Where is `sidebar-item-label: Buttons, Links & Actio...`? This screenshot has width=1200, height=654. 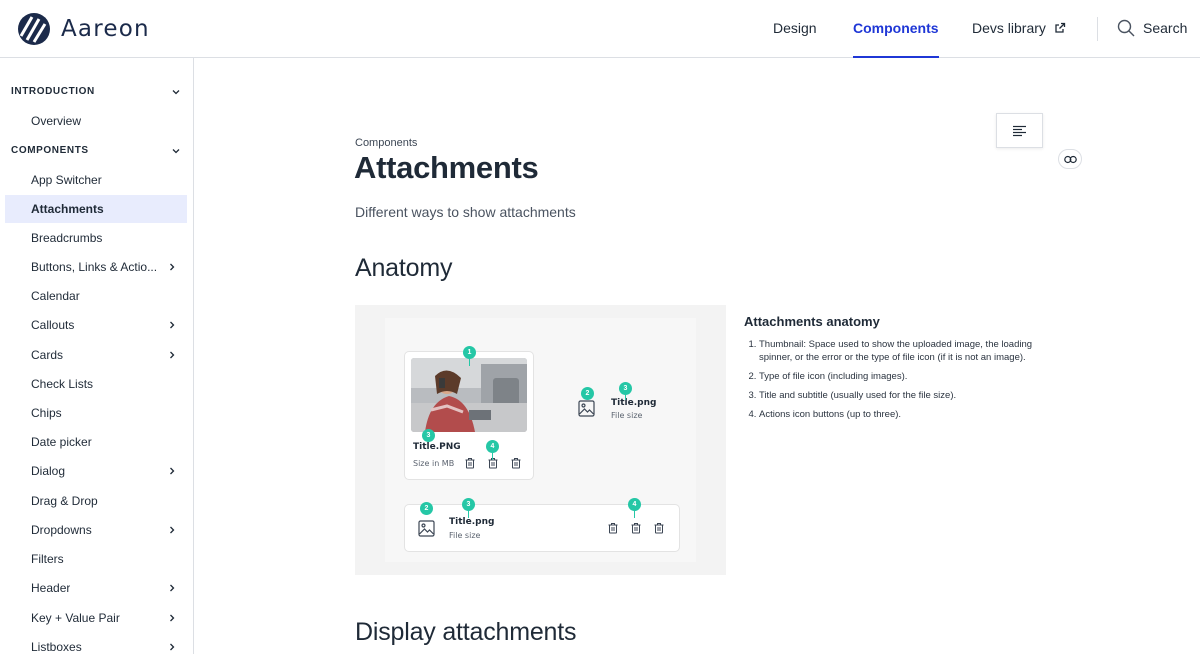
sidebar-item-label: Buttons, Links & Actio... is located at coordinates (94, 267).